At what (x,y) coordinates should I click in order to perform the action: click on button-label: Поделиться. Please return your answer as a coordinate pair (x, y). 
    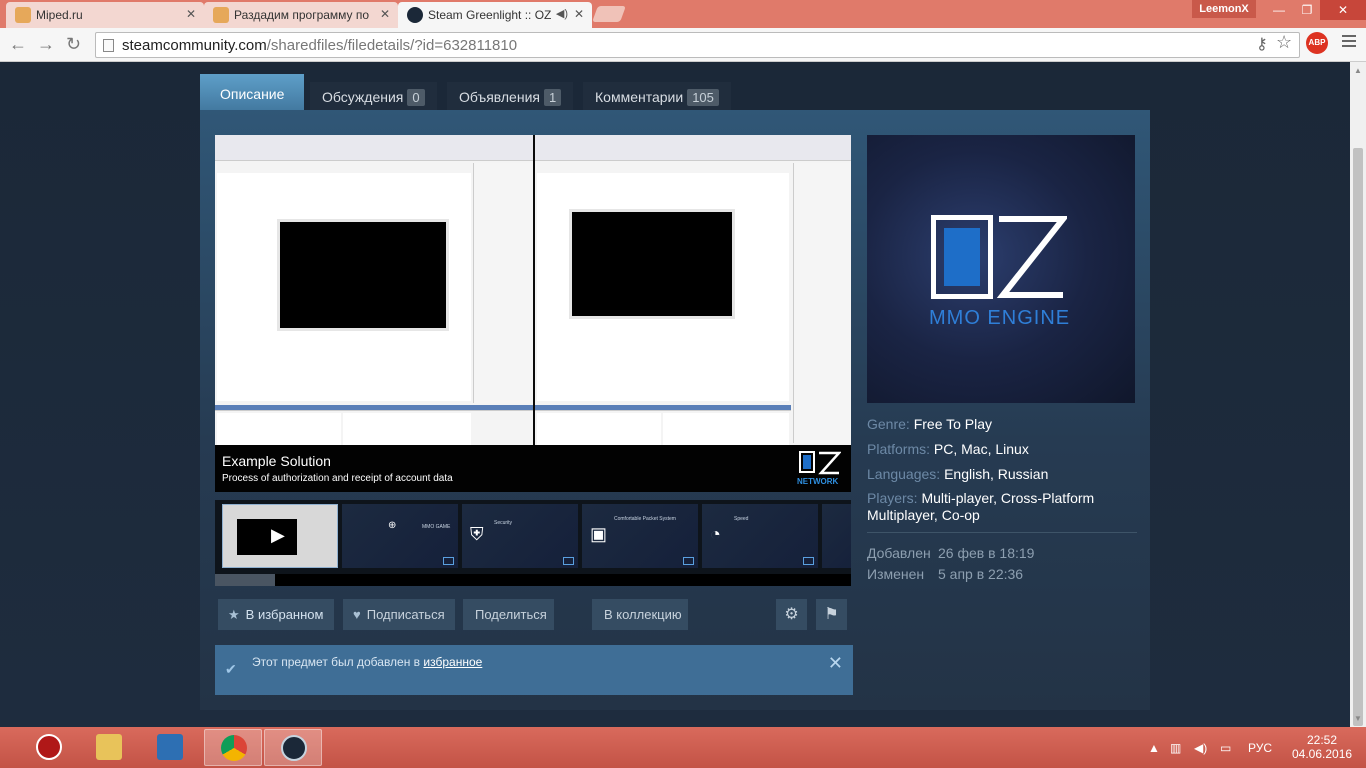
    Looking at the image, I should click on (511, 614).